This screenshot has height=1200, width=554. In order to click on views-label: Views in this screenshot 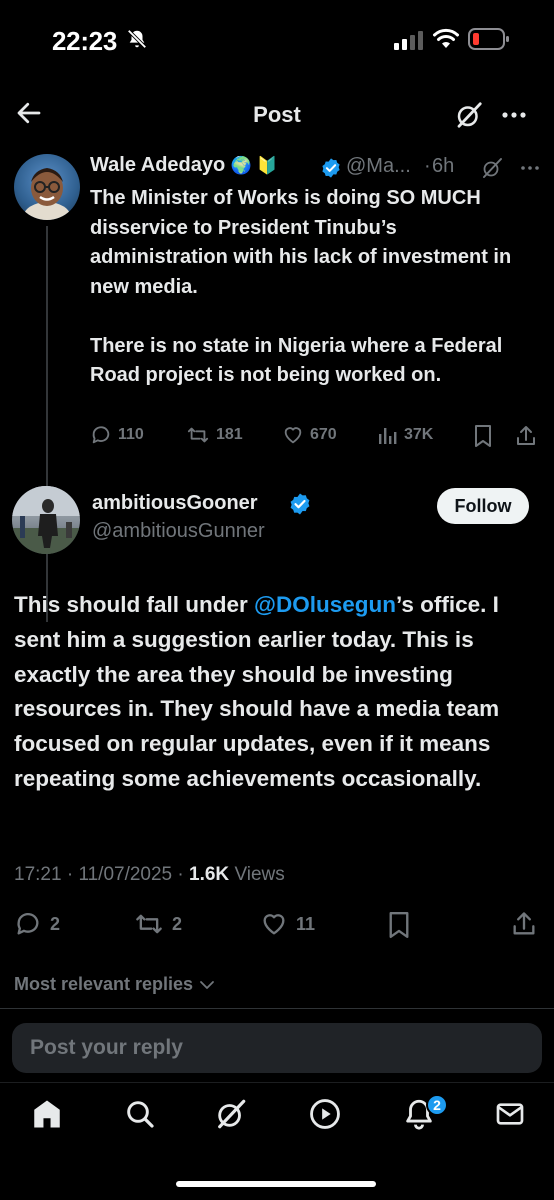, I will do `click(259, 874)`.